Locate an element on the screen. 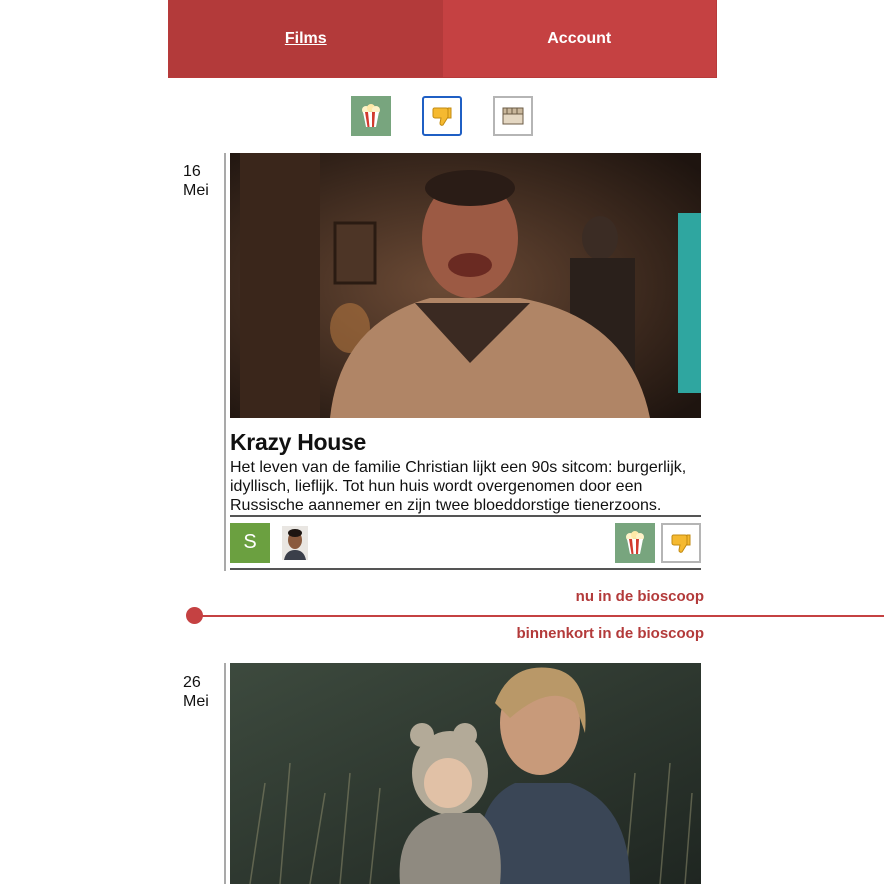  now-marker-dot is located at coordinates (194, 615).